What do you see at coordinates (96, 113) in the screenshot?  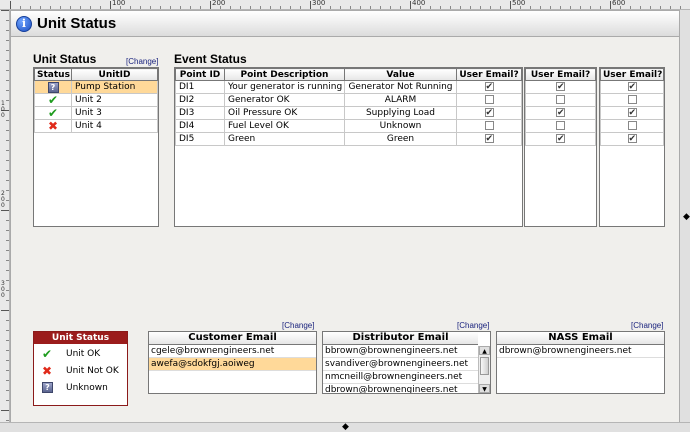 I see `unit-row: ✔ Unit 3` at bounding box center [96, 113].